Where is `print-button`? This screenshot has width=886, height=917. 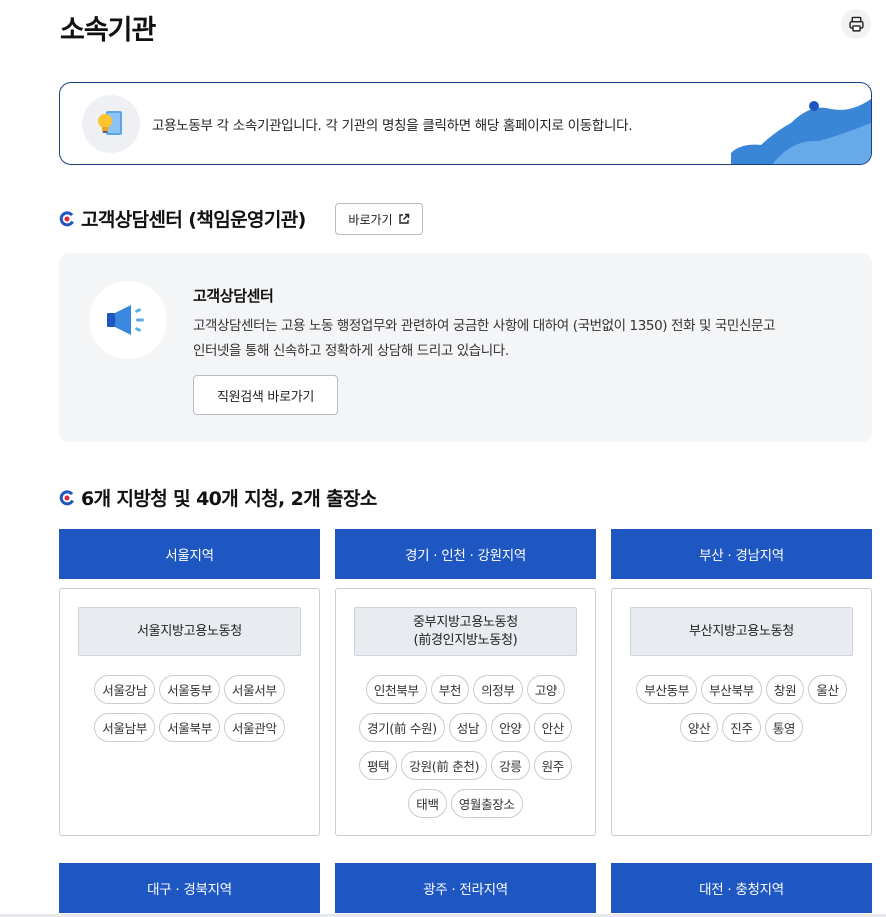
print-button is located at coordinates (856, 24).